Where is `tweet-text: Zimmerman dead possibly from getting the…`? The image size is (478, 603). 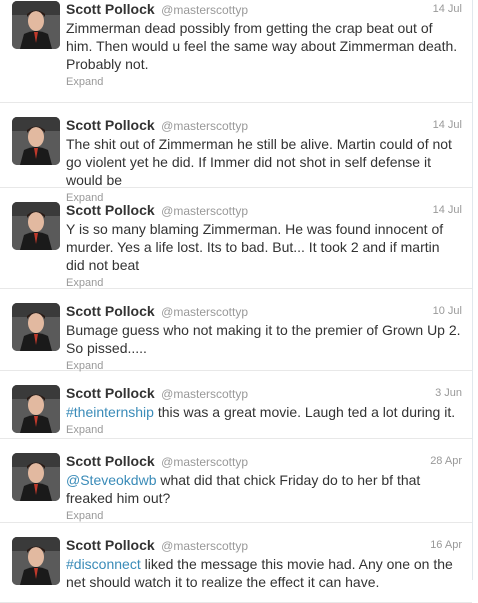
tweet-text: Zimmerman dead possibly from getting the… is located at coordinates (264, 46).